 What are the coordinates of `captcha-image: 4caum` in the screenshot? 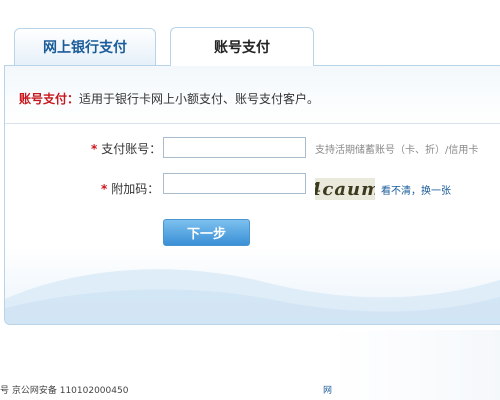 It's located at (345, 189).